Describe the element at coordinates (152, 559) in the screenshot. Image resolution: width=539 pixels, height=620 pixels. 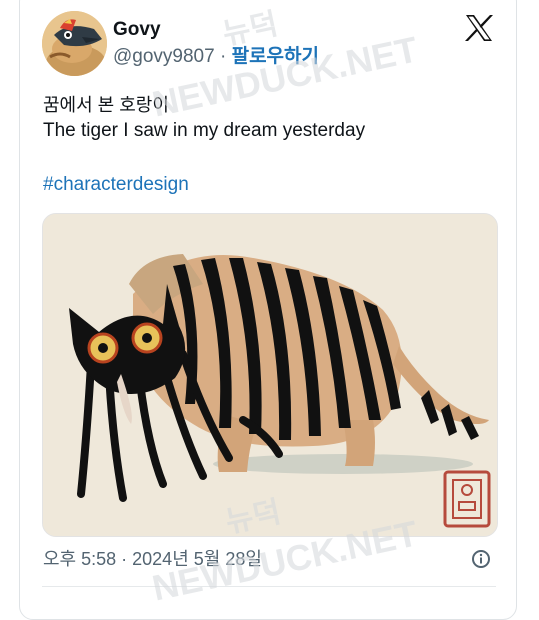
I see `tweet-timestamp: 오후 5:58 · 2024년 5월 28일` at that location.